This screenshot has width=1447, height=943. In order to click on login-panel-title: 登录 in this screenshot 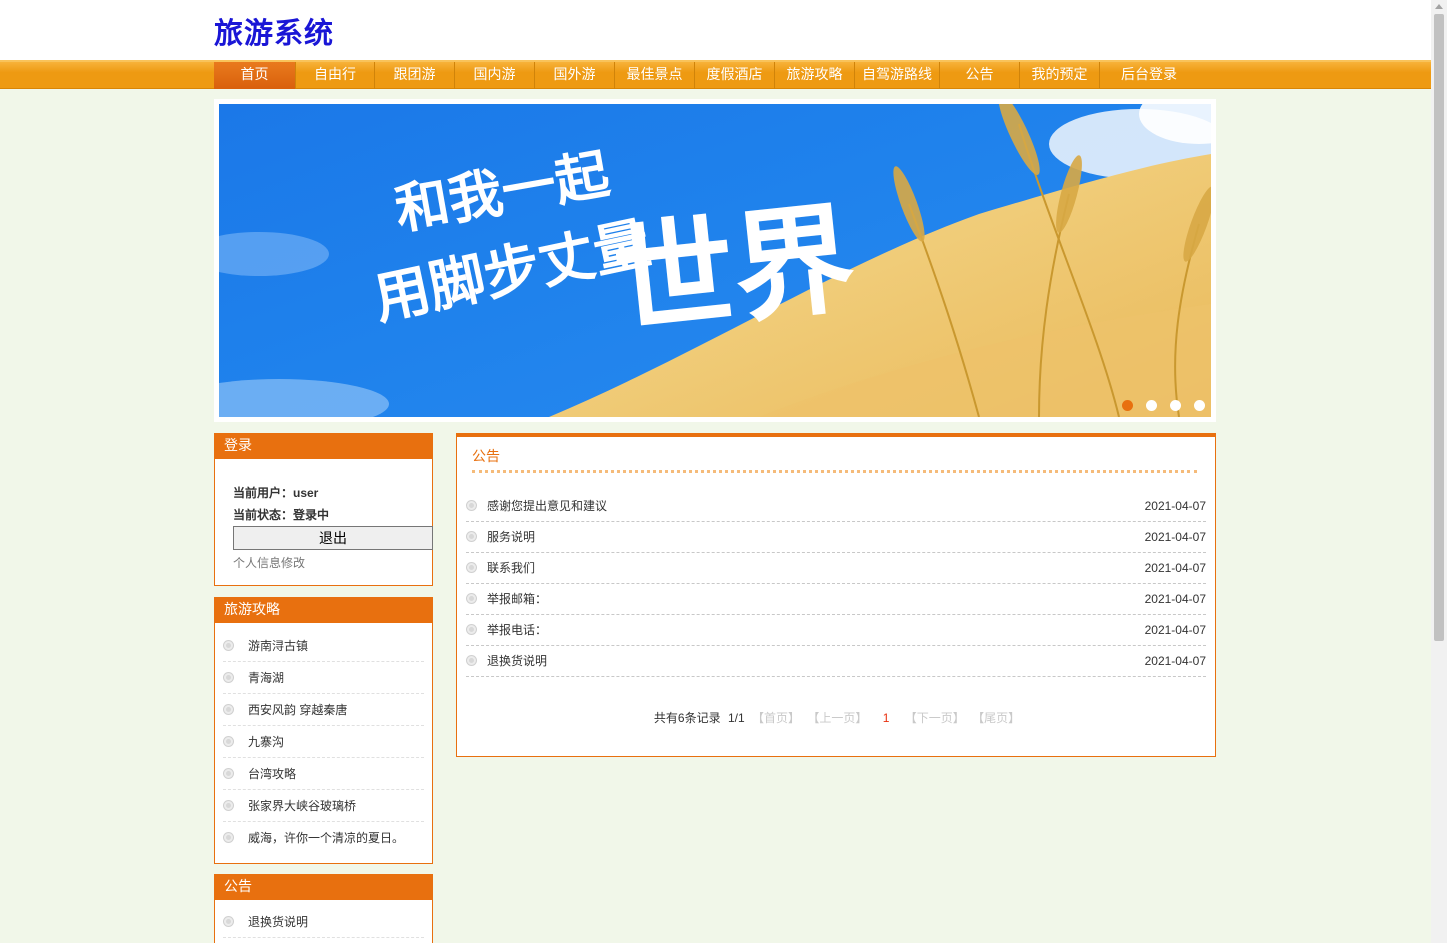, I will do `click(323, 446)`.